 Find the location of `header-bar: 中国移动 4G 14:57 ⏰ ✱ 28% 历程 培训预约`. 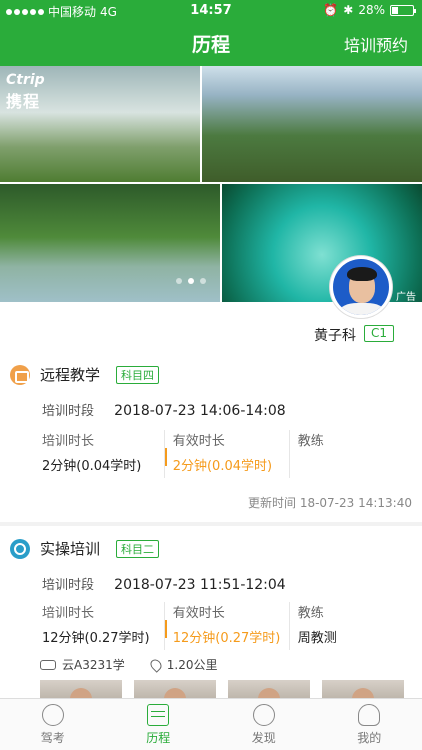

header-bar: 中国移动 4G 14:57 ⏰ ✱ 28% 历程 培训预约 is located at coordinates (211, 33).